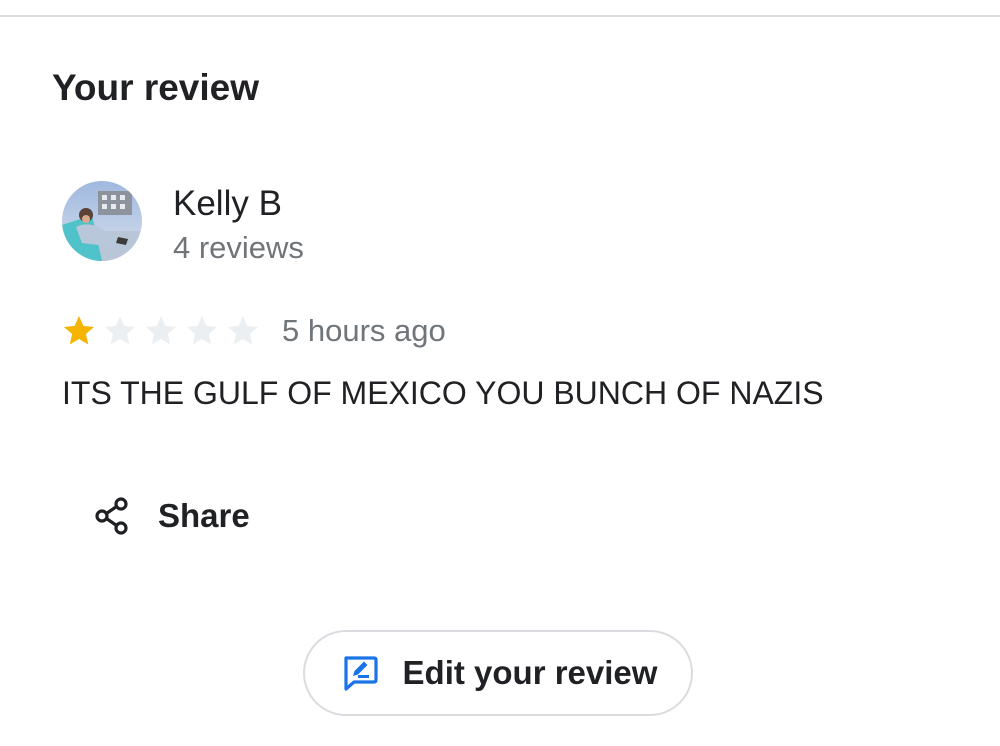 The image size is (1000, 746). I want to click on share-label: Share, so click(204, 515).